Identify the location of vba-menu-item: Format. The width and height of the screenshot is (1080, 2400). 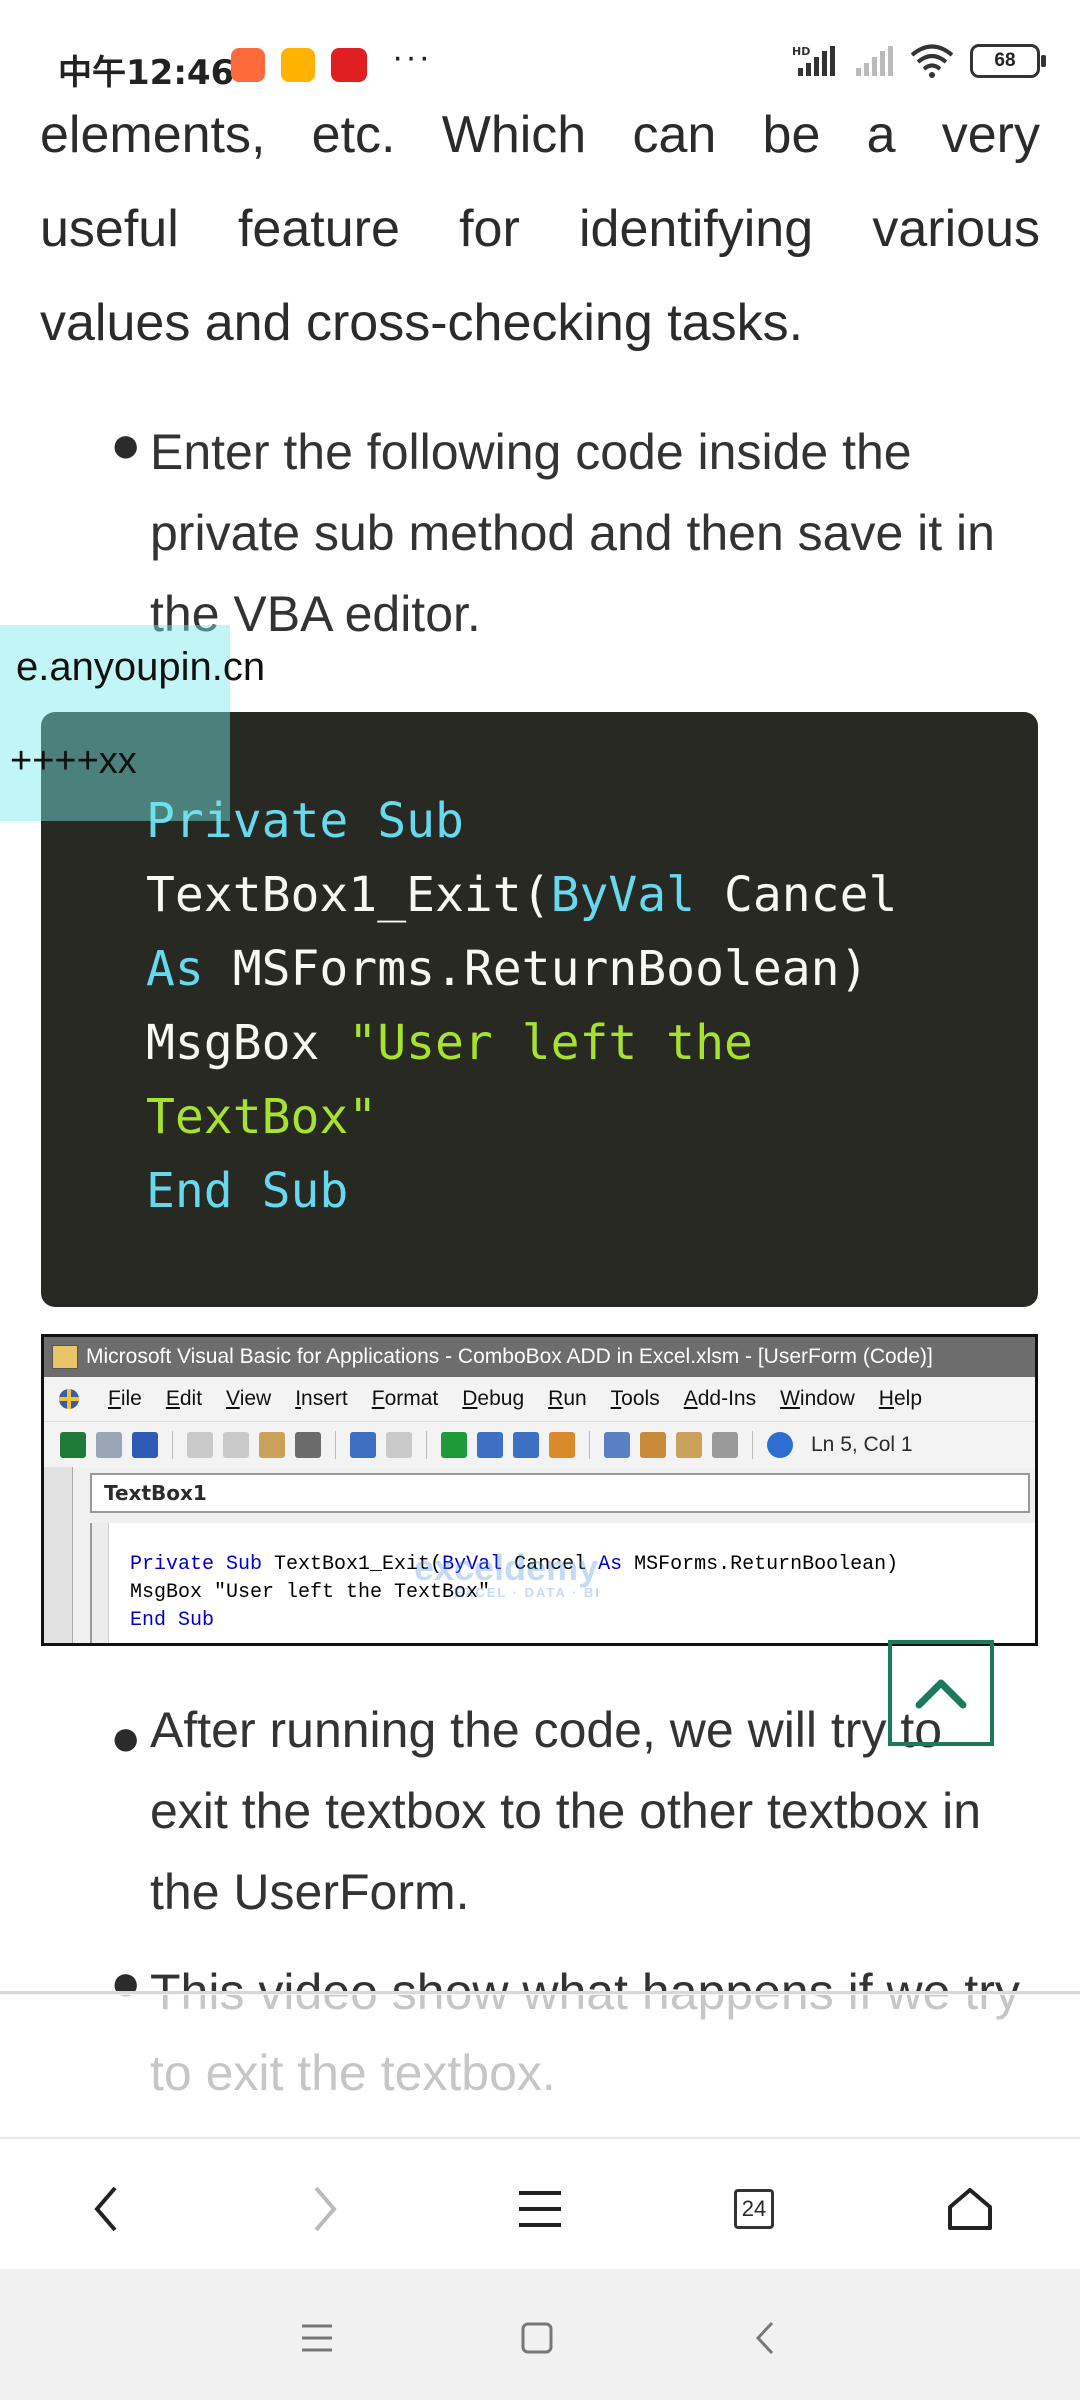
(405, 1398).